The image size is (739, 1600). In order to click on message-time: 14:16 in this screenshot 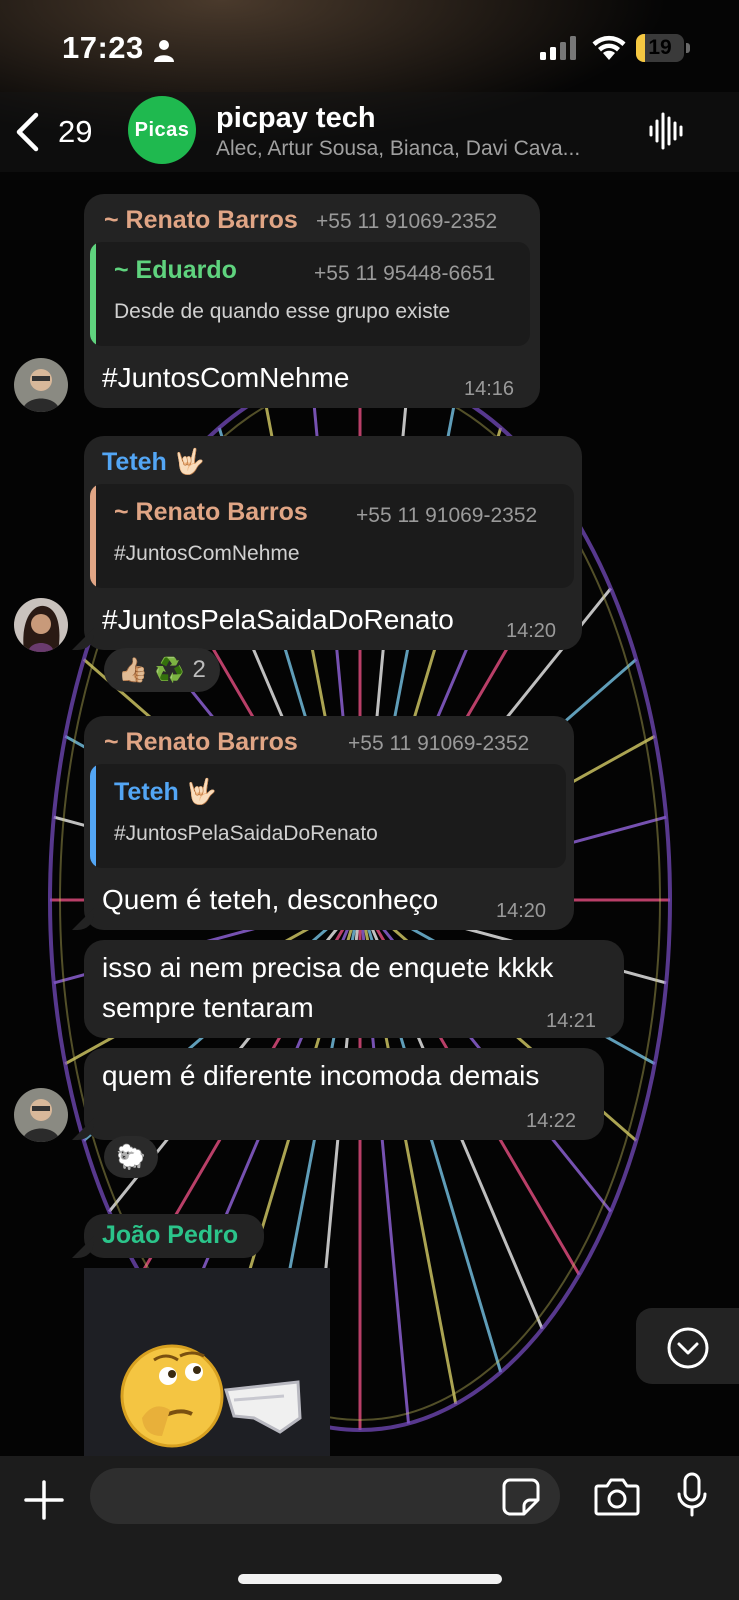, I will do `click(489, 389)`.